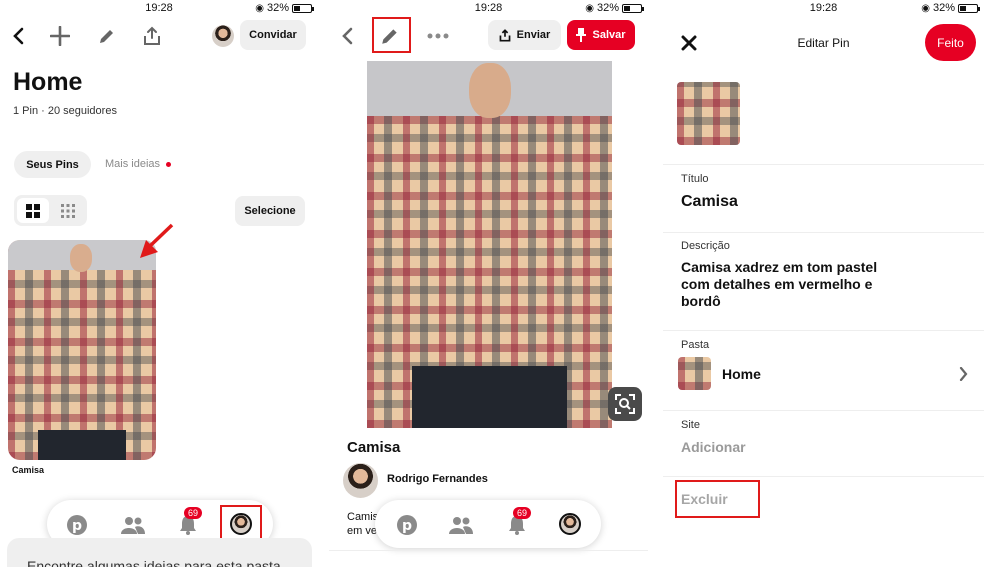  What do you see at coordinates (717, 499) in the screenshot?
I see `delete-highlight` at bounding box center [717, 499].